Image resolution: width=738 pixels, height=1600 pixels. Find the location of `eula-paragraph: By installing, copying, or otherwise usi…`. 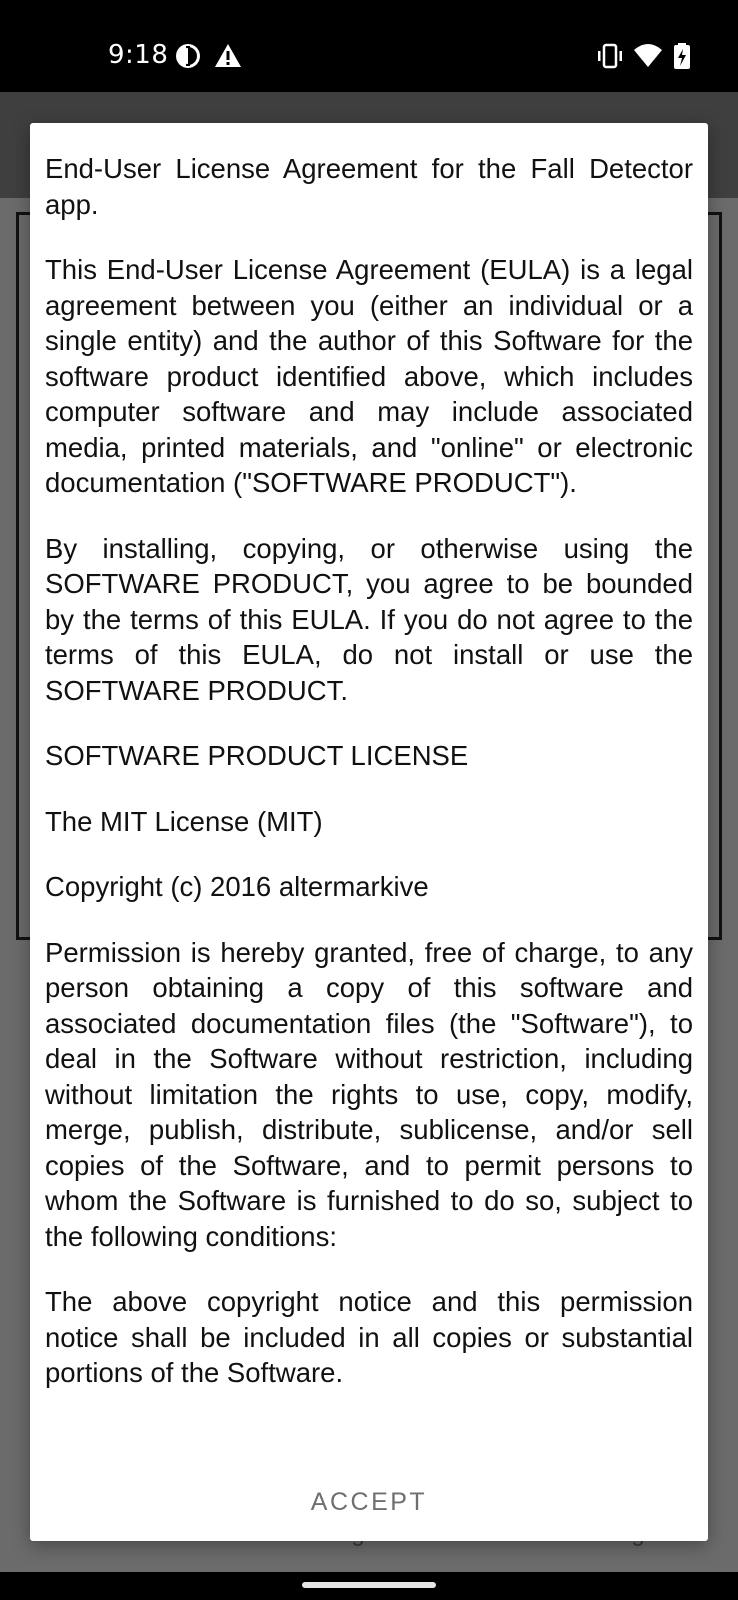

eula-paragraph: By installing, copying, or otherwise usi… is located at coordinates (369, 619).